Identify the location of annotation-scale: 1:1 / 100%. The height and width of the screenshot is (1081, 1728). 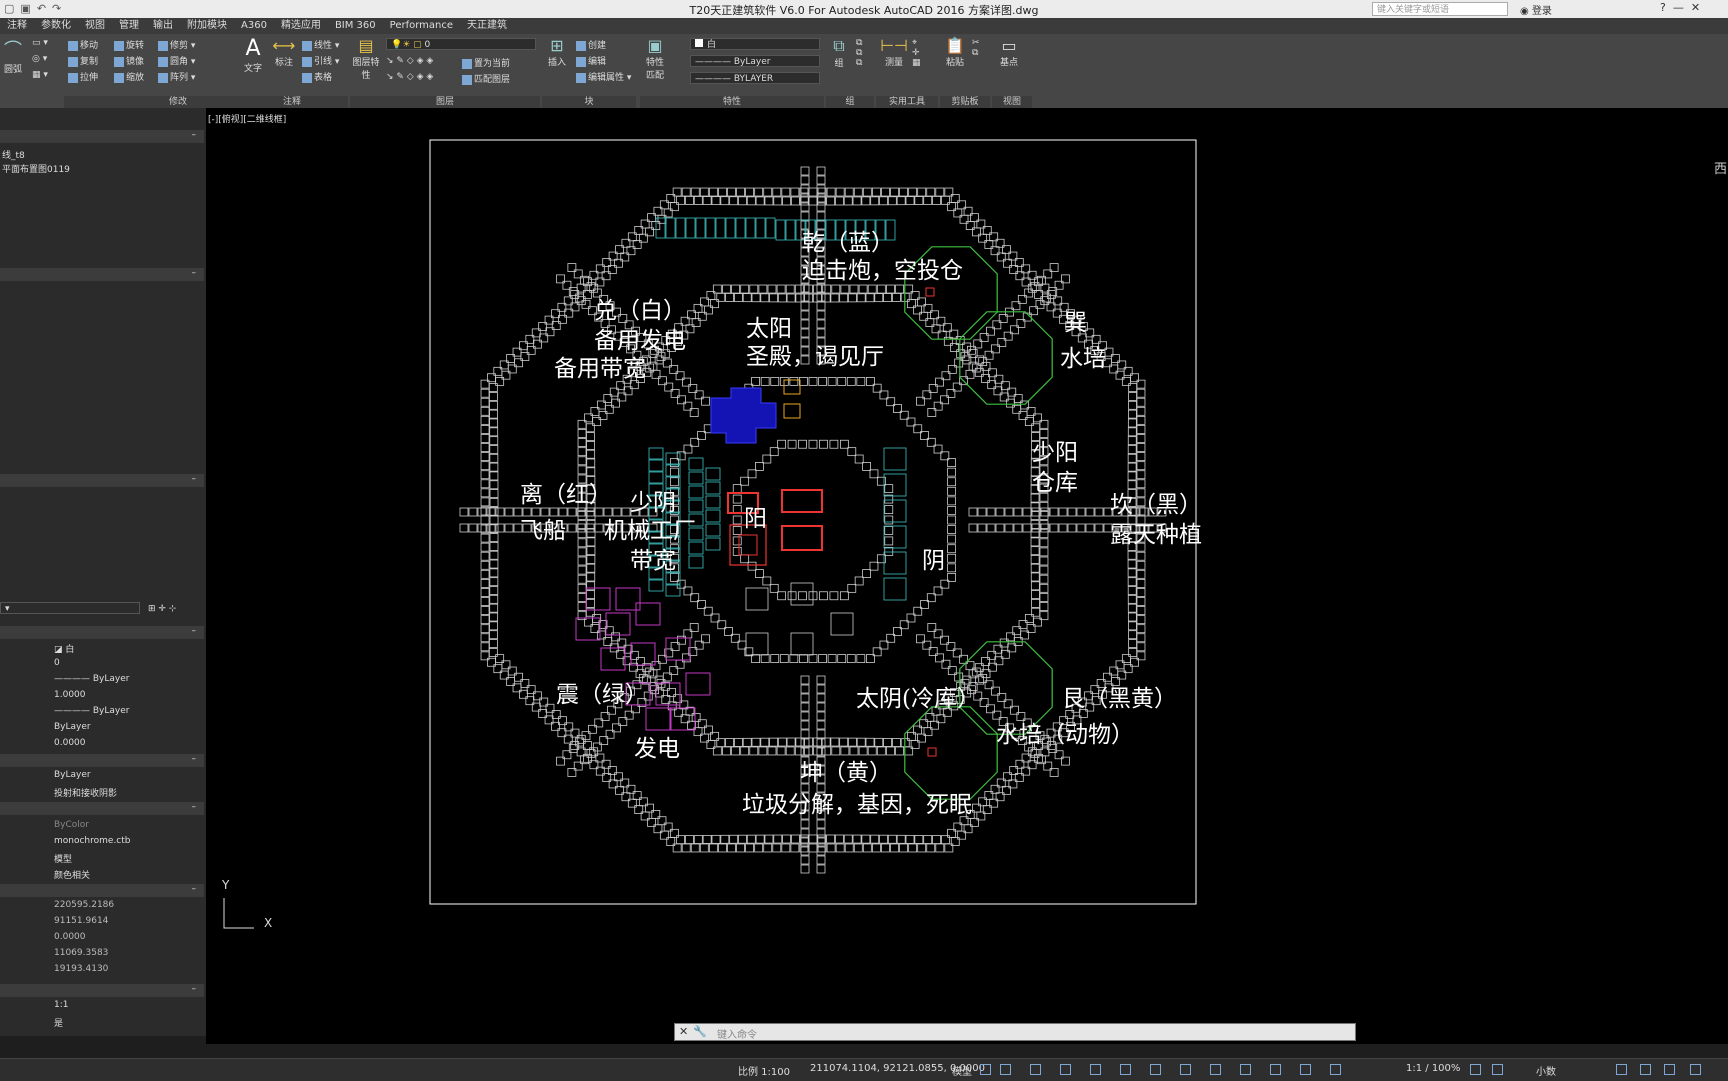
(1433, 1068).